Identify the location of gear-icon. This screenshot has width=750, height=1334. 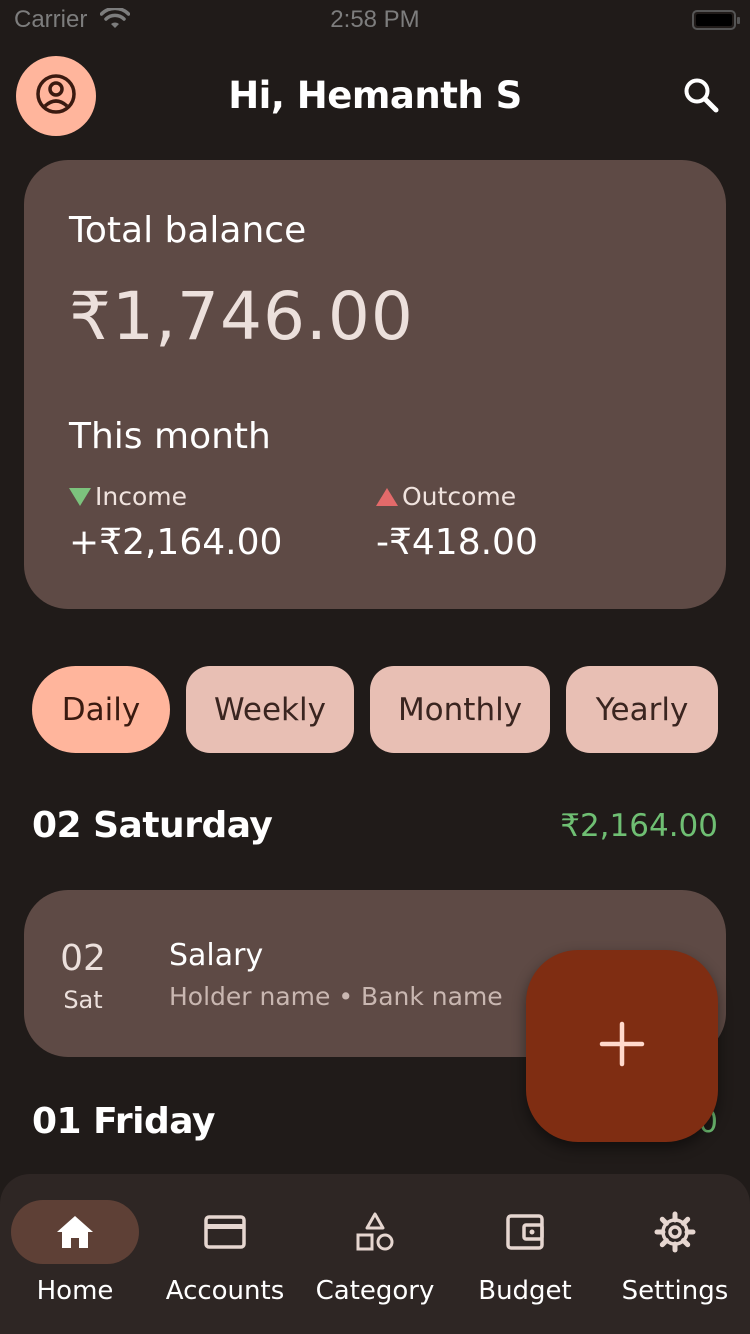
(675, 1232).